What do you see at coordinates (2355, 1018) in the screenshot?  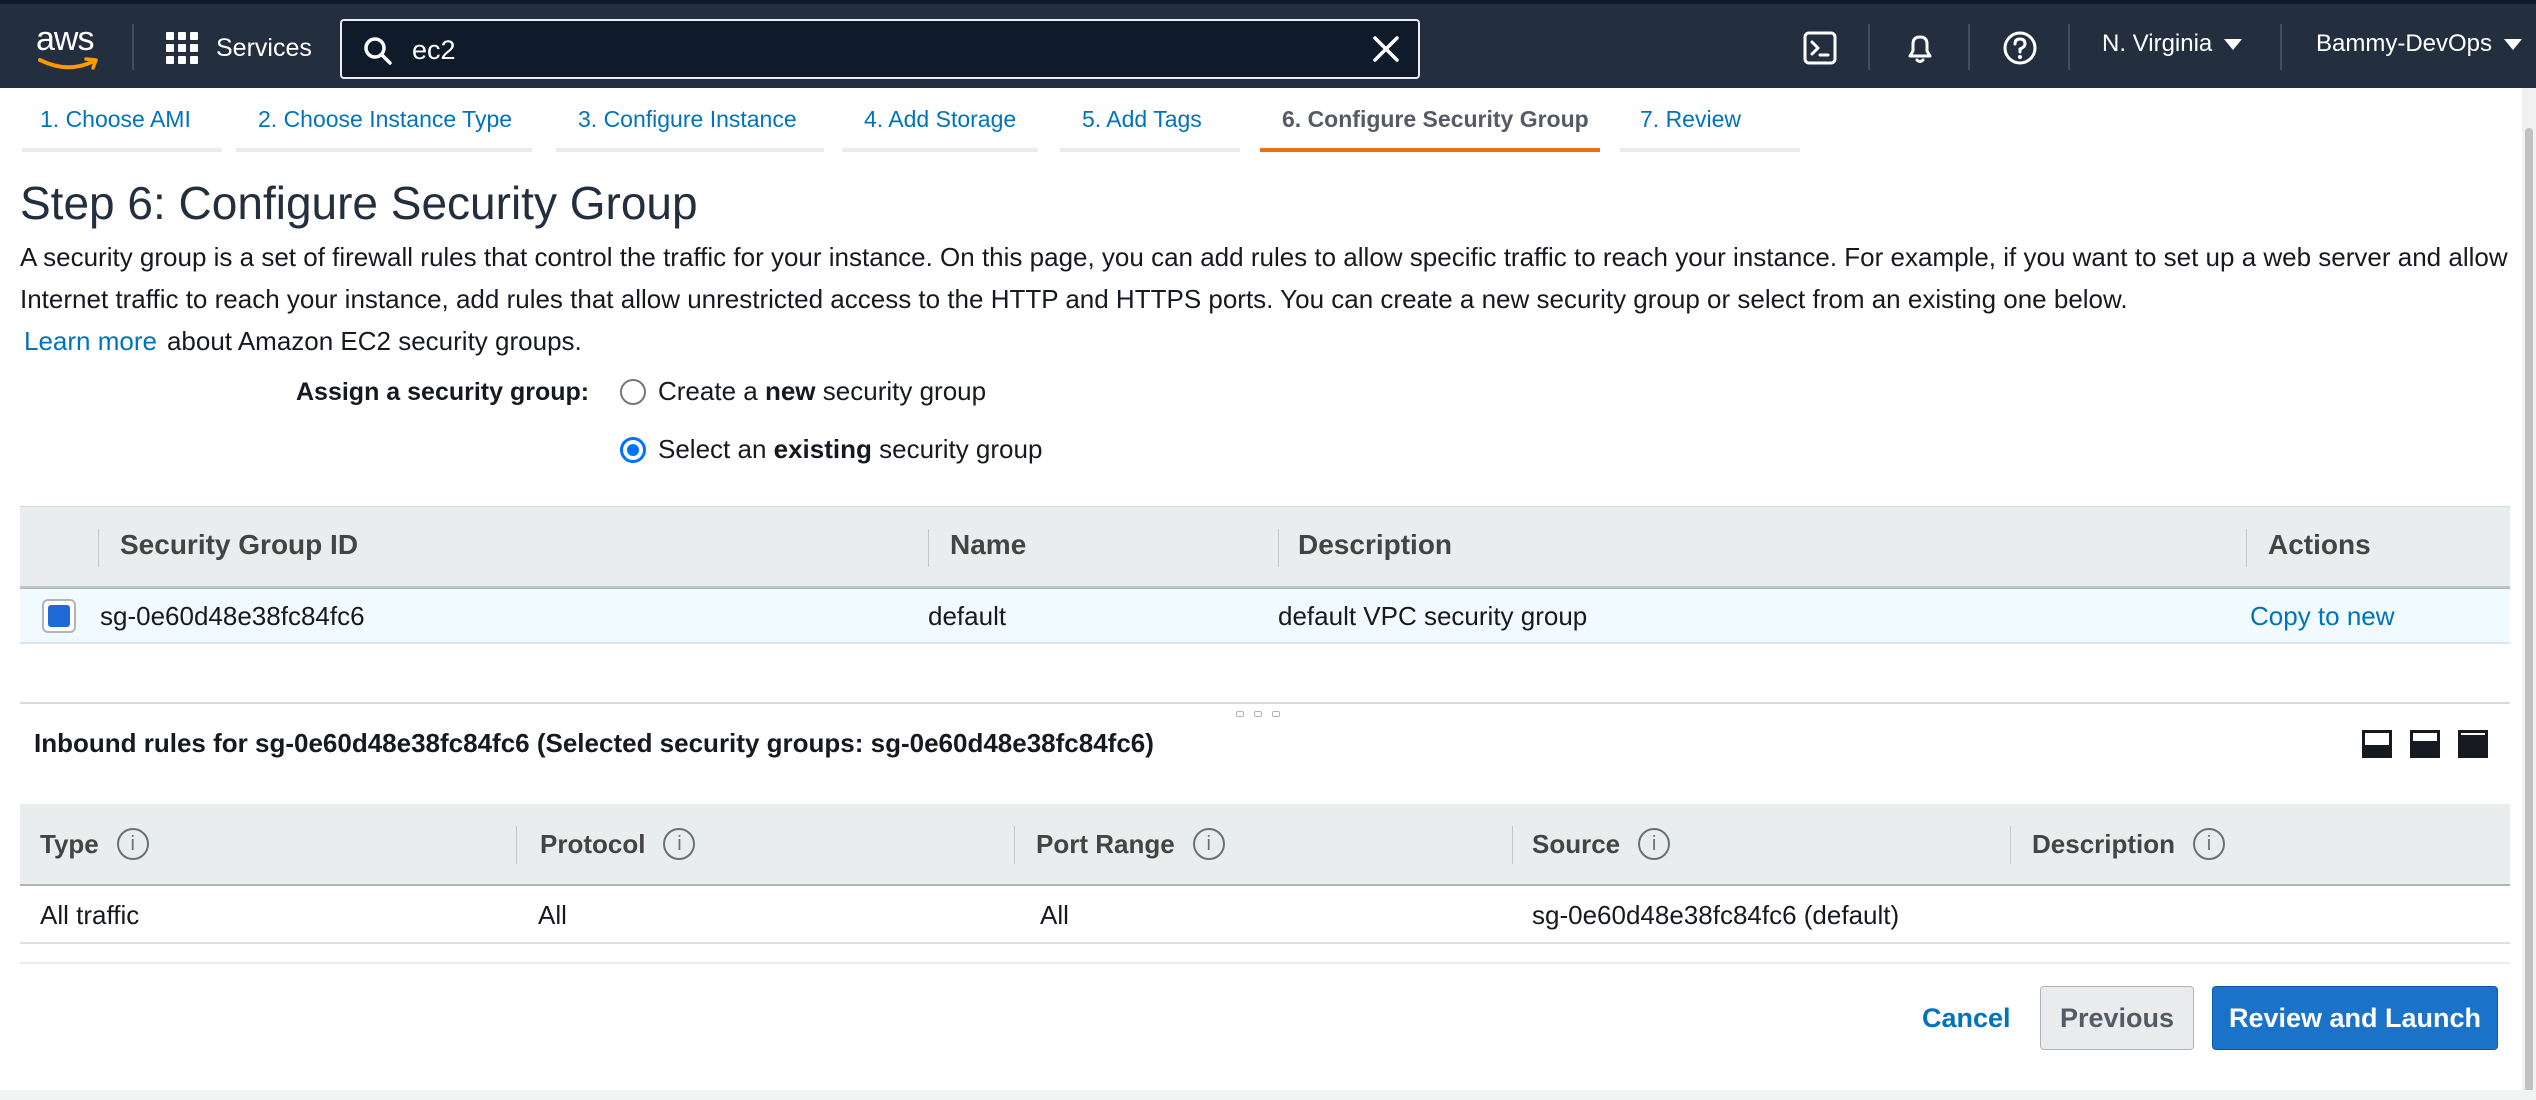 I see `review-and-launch-button: Review and Launch` at bounding box center [2355, 1018].